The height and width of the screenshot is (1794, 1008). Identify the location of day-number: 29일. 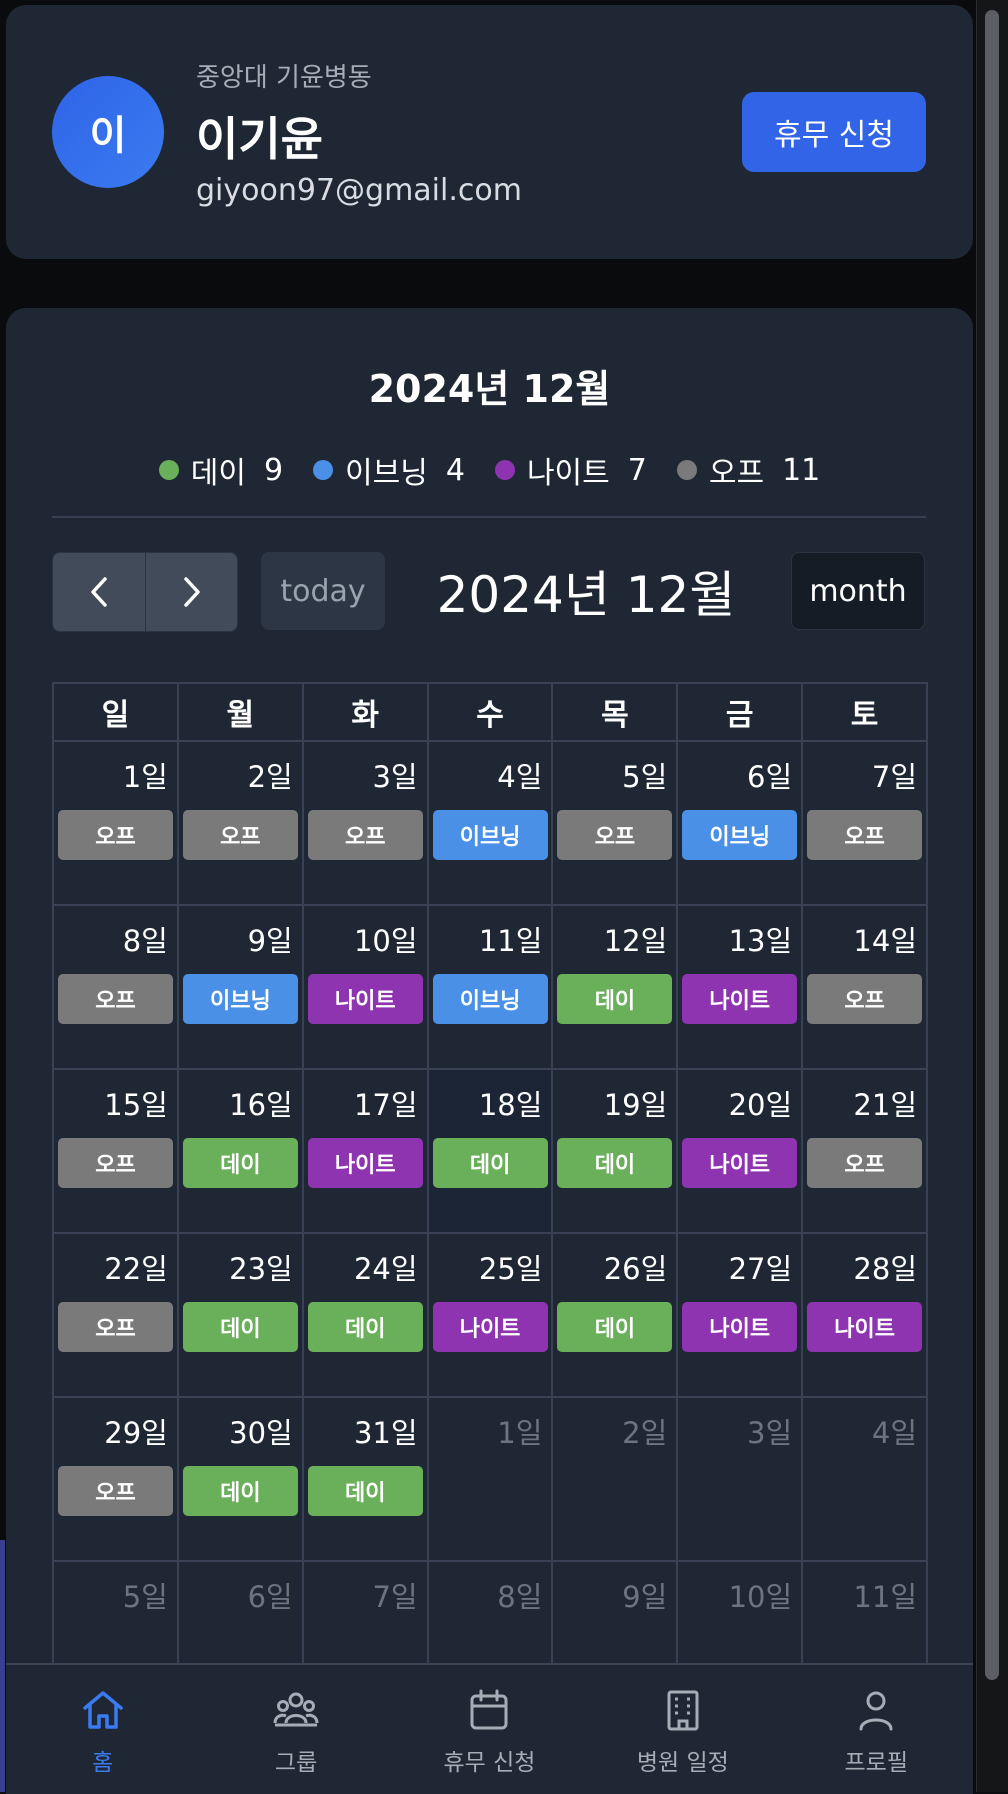
(136, 1431).